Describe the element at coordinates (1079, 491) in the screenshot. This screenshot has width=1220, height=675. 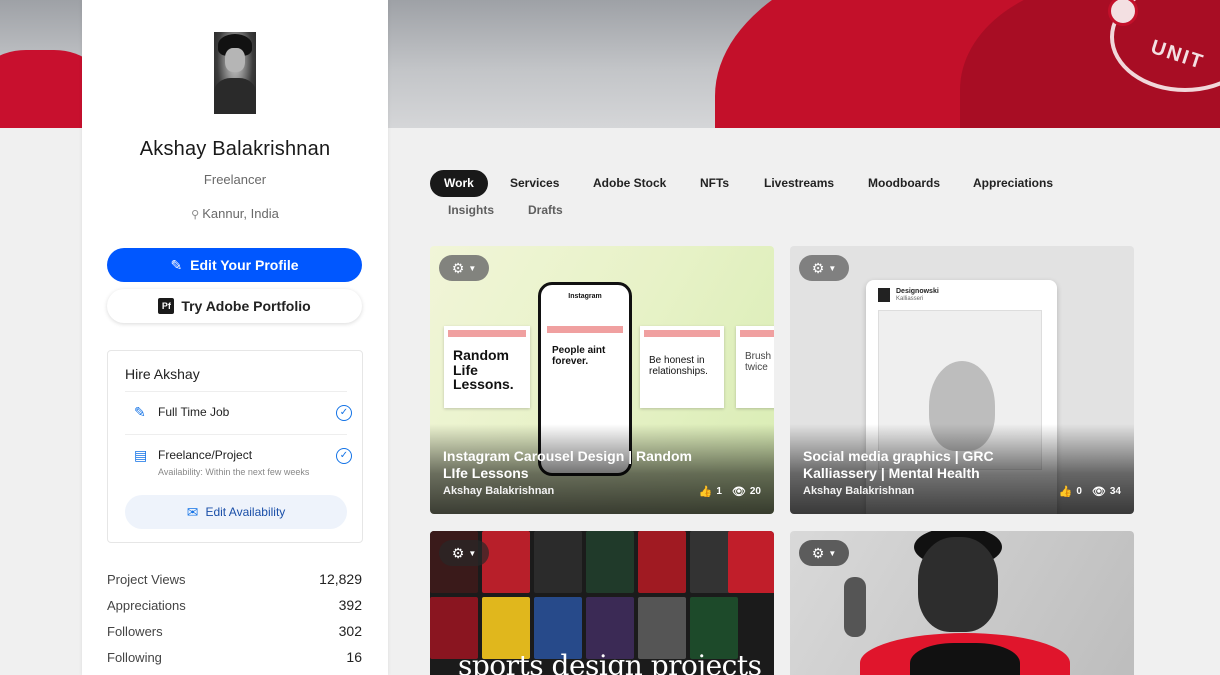
I see `likes-count: 0` at that location.